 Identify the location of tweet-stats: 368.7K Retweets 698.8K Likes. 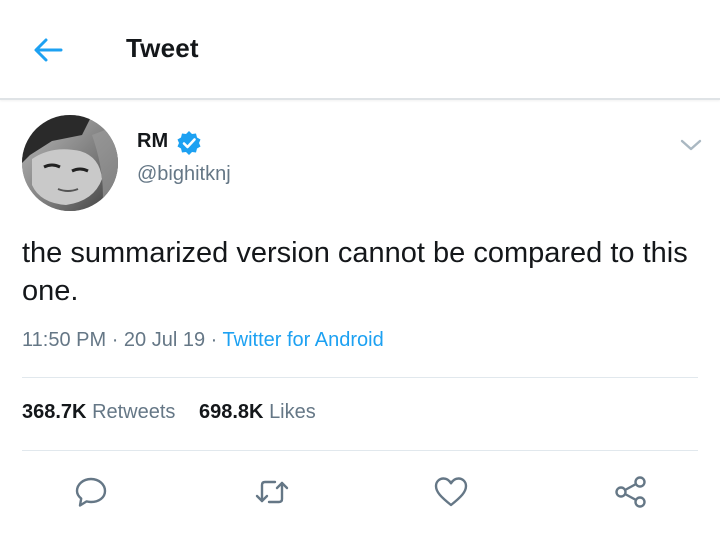
(169, 412).